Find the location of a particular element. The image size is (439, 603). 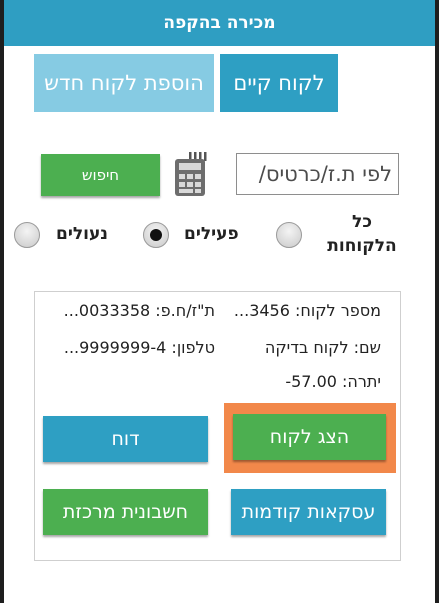

radio-selected-dot is located at coordinates (156, 235).